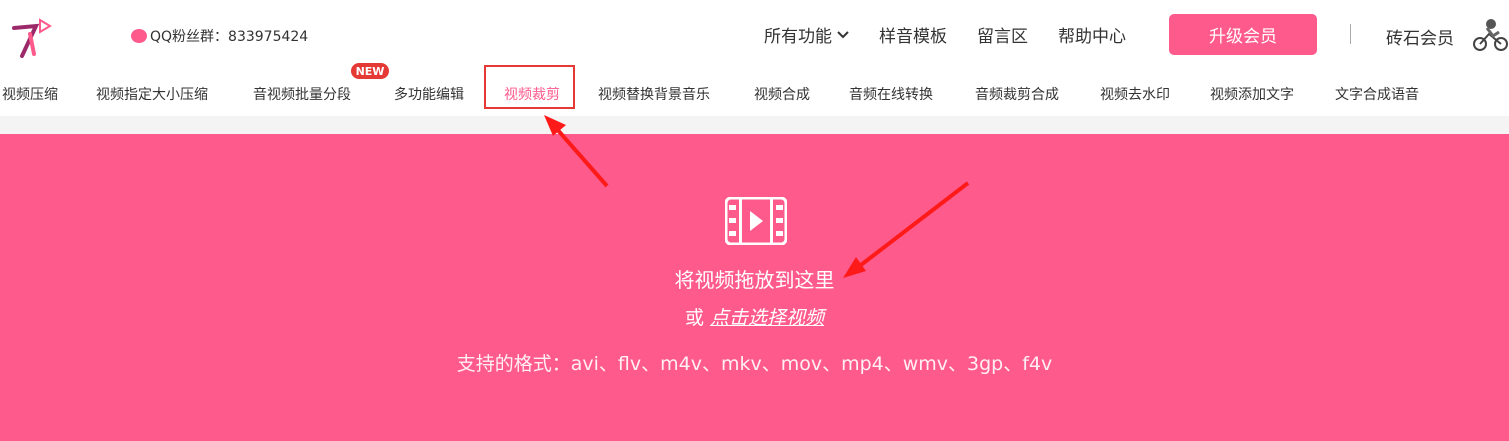 The width and height of the screenshot is (1509, 441). Describe the element at coordinates (1243, 34) in the screenshot. I see `upgrade-member-button: 升级会员` at that location.